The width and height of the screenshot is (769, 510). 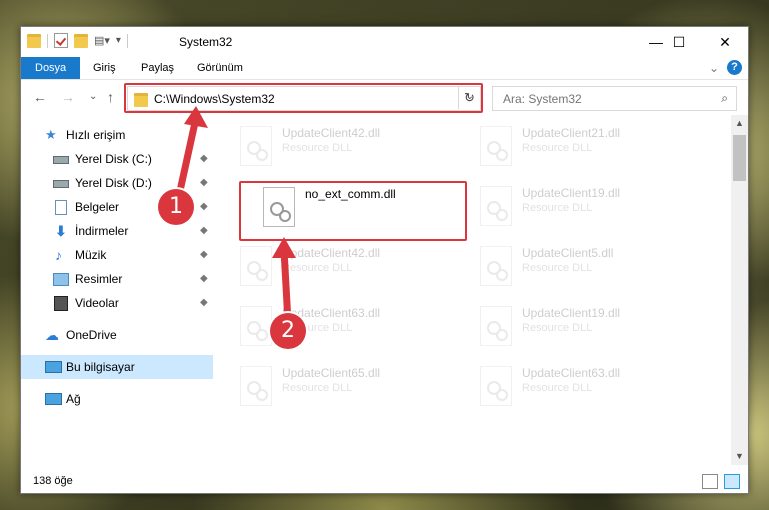 I want to click on arrow-to-address-bar, so click(x=187, y=159).